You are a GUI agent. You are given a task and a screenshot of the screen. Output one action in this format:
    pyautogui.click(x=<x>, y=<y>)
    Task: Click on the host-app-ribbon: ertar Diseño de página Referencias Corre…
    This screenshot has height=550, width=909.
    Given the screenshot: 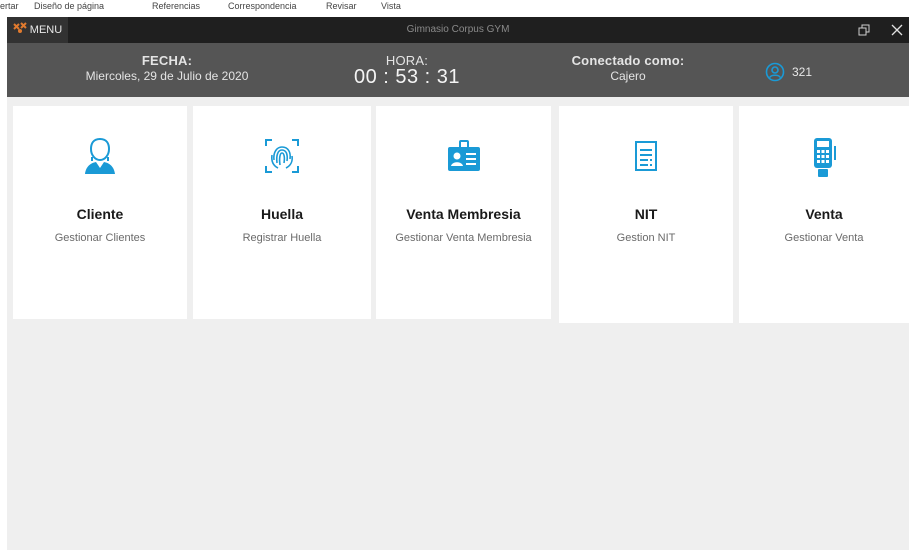 What is the action you would take?
    pyautogui.click(x=454, y=8)
    